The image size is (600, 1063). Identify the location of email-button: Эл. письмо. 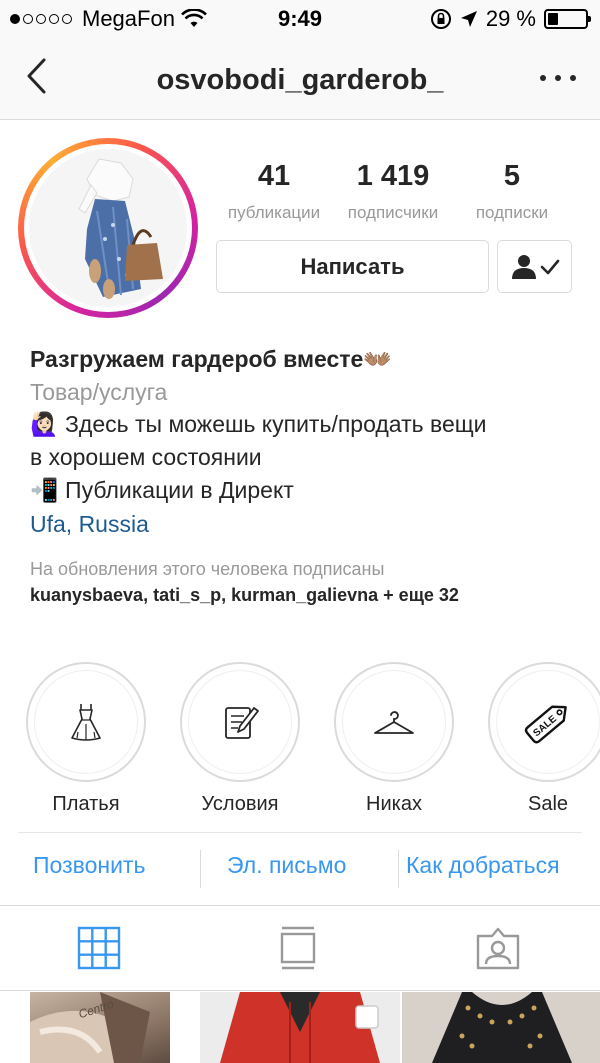
(286, 865).